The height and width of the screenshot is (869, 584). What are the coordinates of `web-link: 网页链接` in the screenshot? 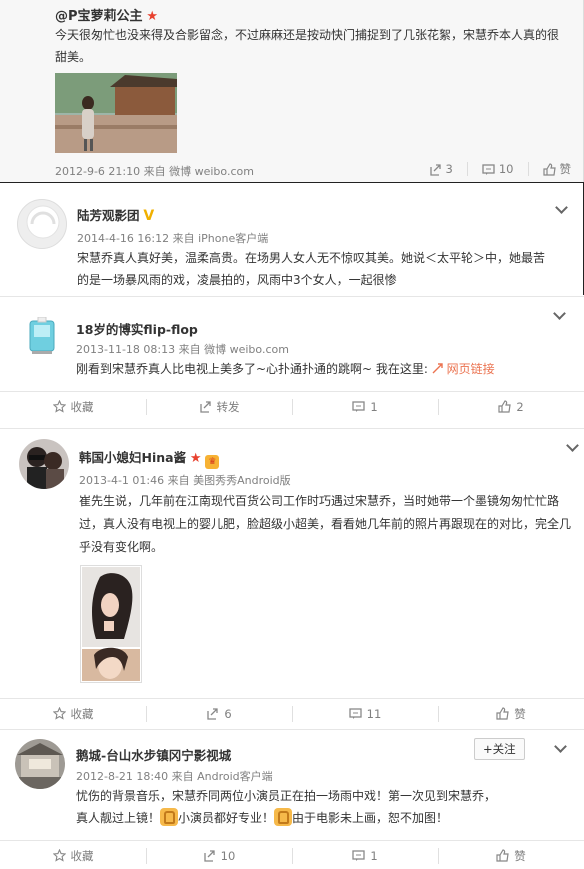 It's located at (463, 369).